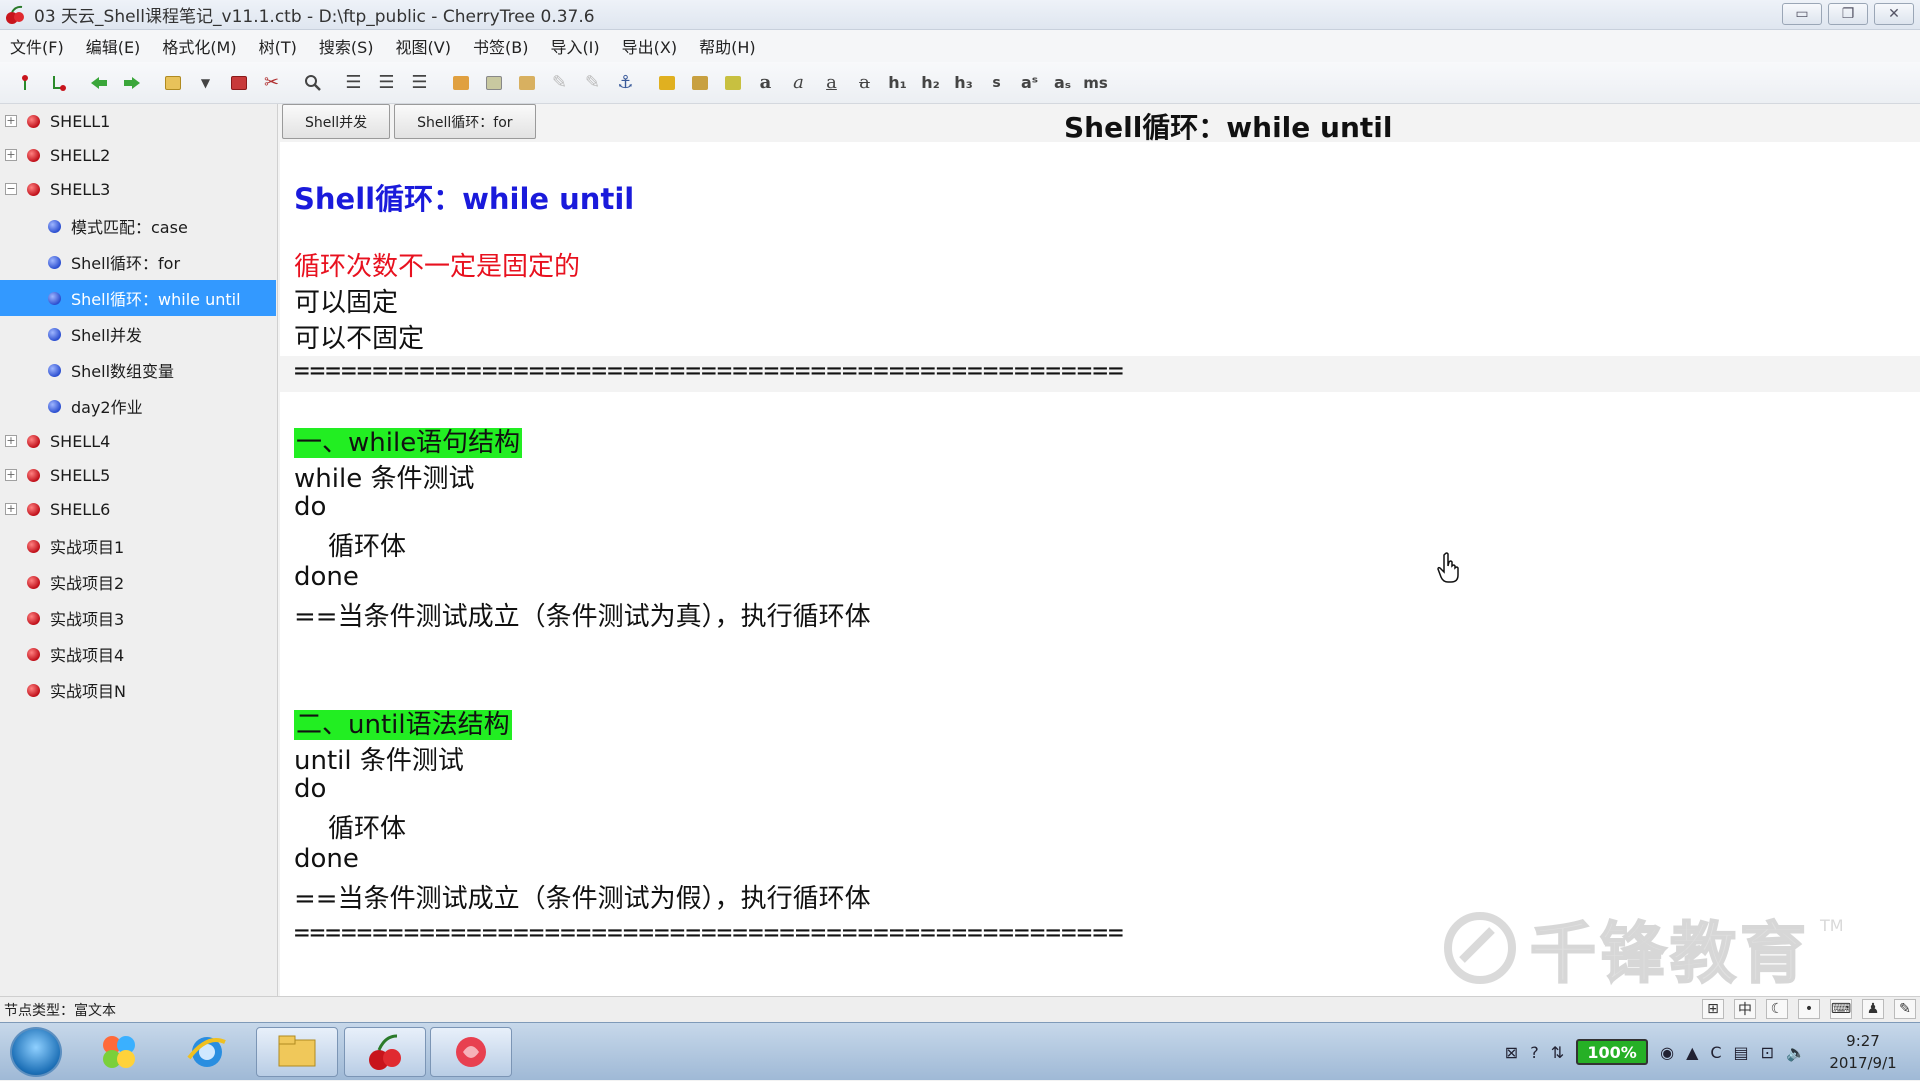 This screenshot has height=1081, width=1920. I want to click on insert-image-icon, so click(460, 83).